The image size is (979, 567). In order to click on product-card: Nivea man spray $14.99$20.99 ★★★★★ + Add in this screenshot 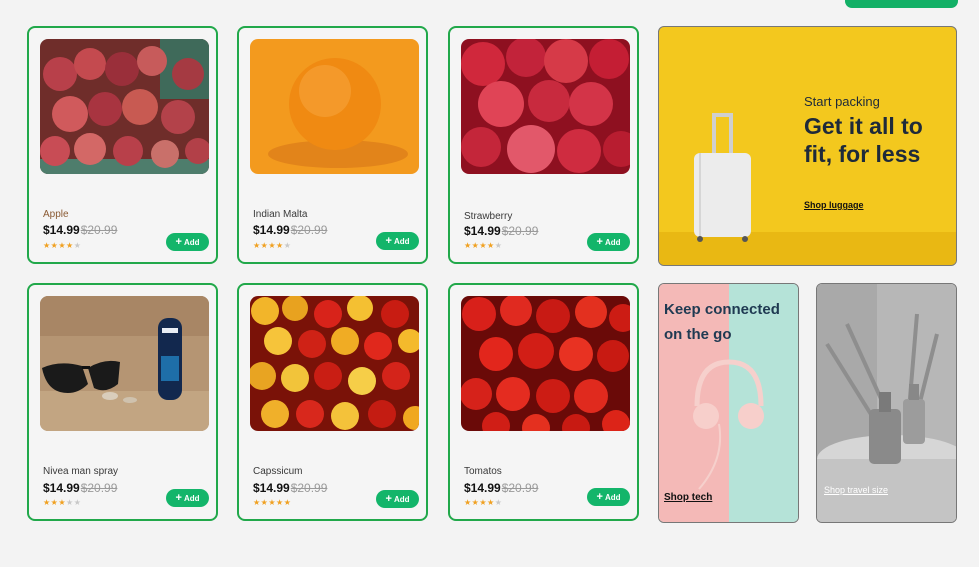, I will do `click(122, 402)`.